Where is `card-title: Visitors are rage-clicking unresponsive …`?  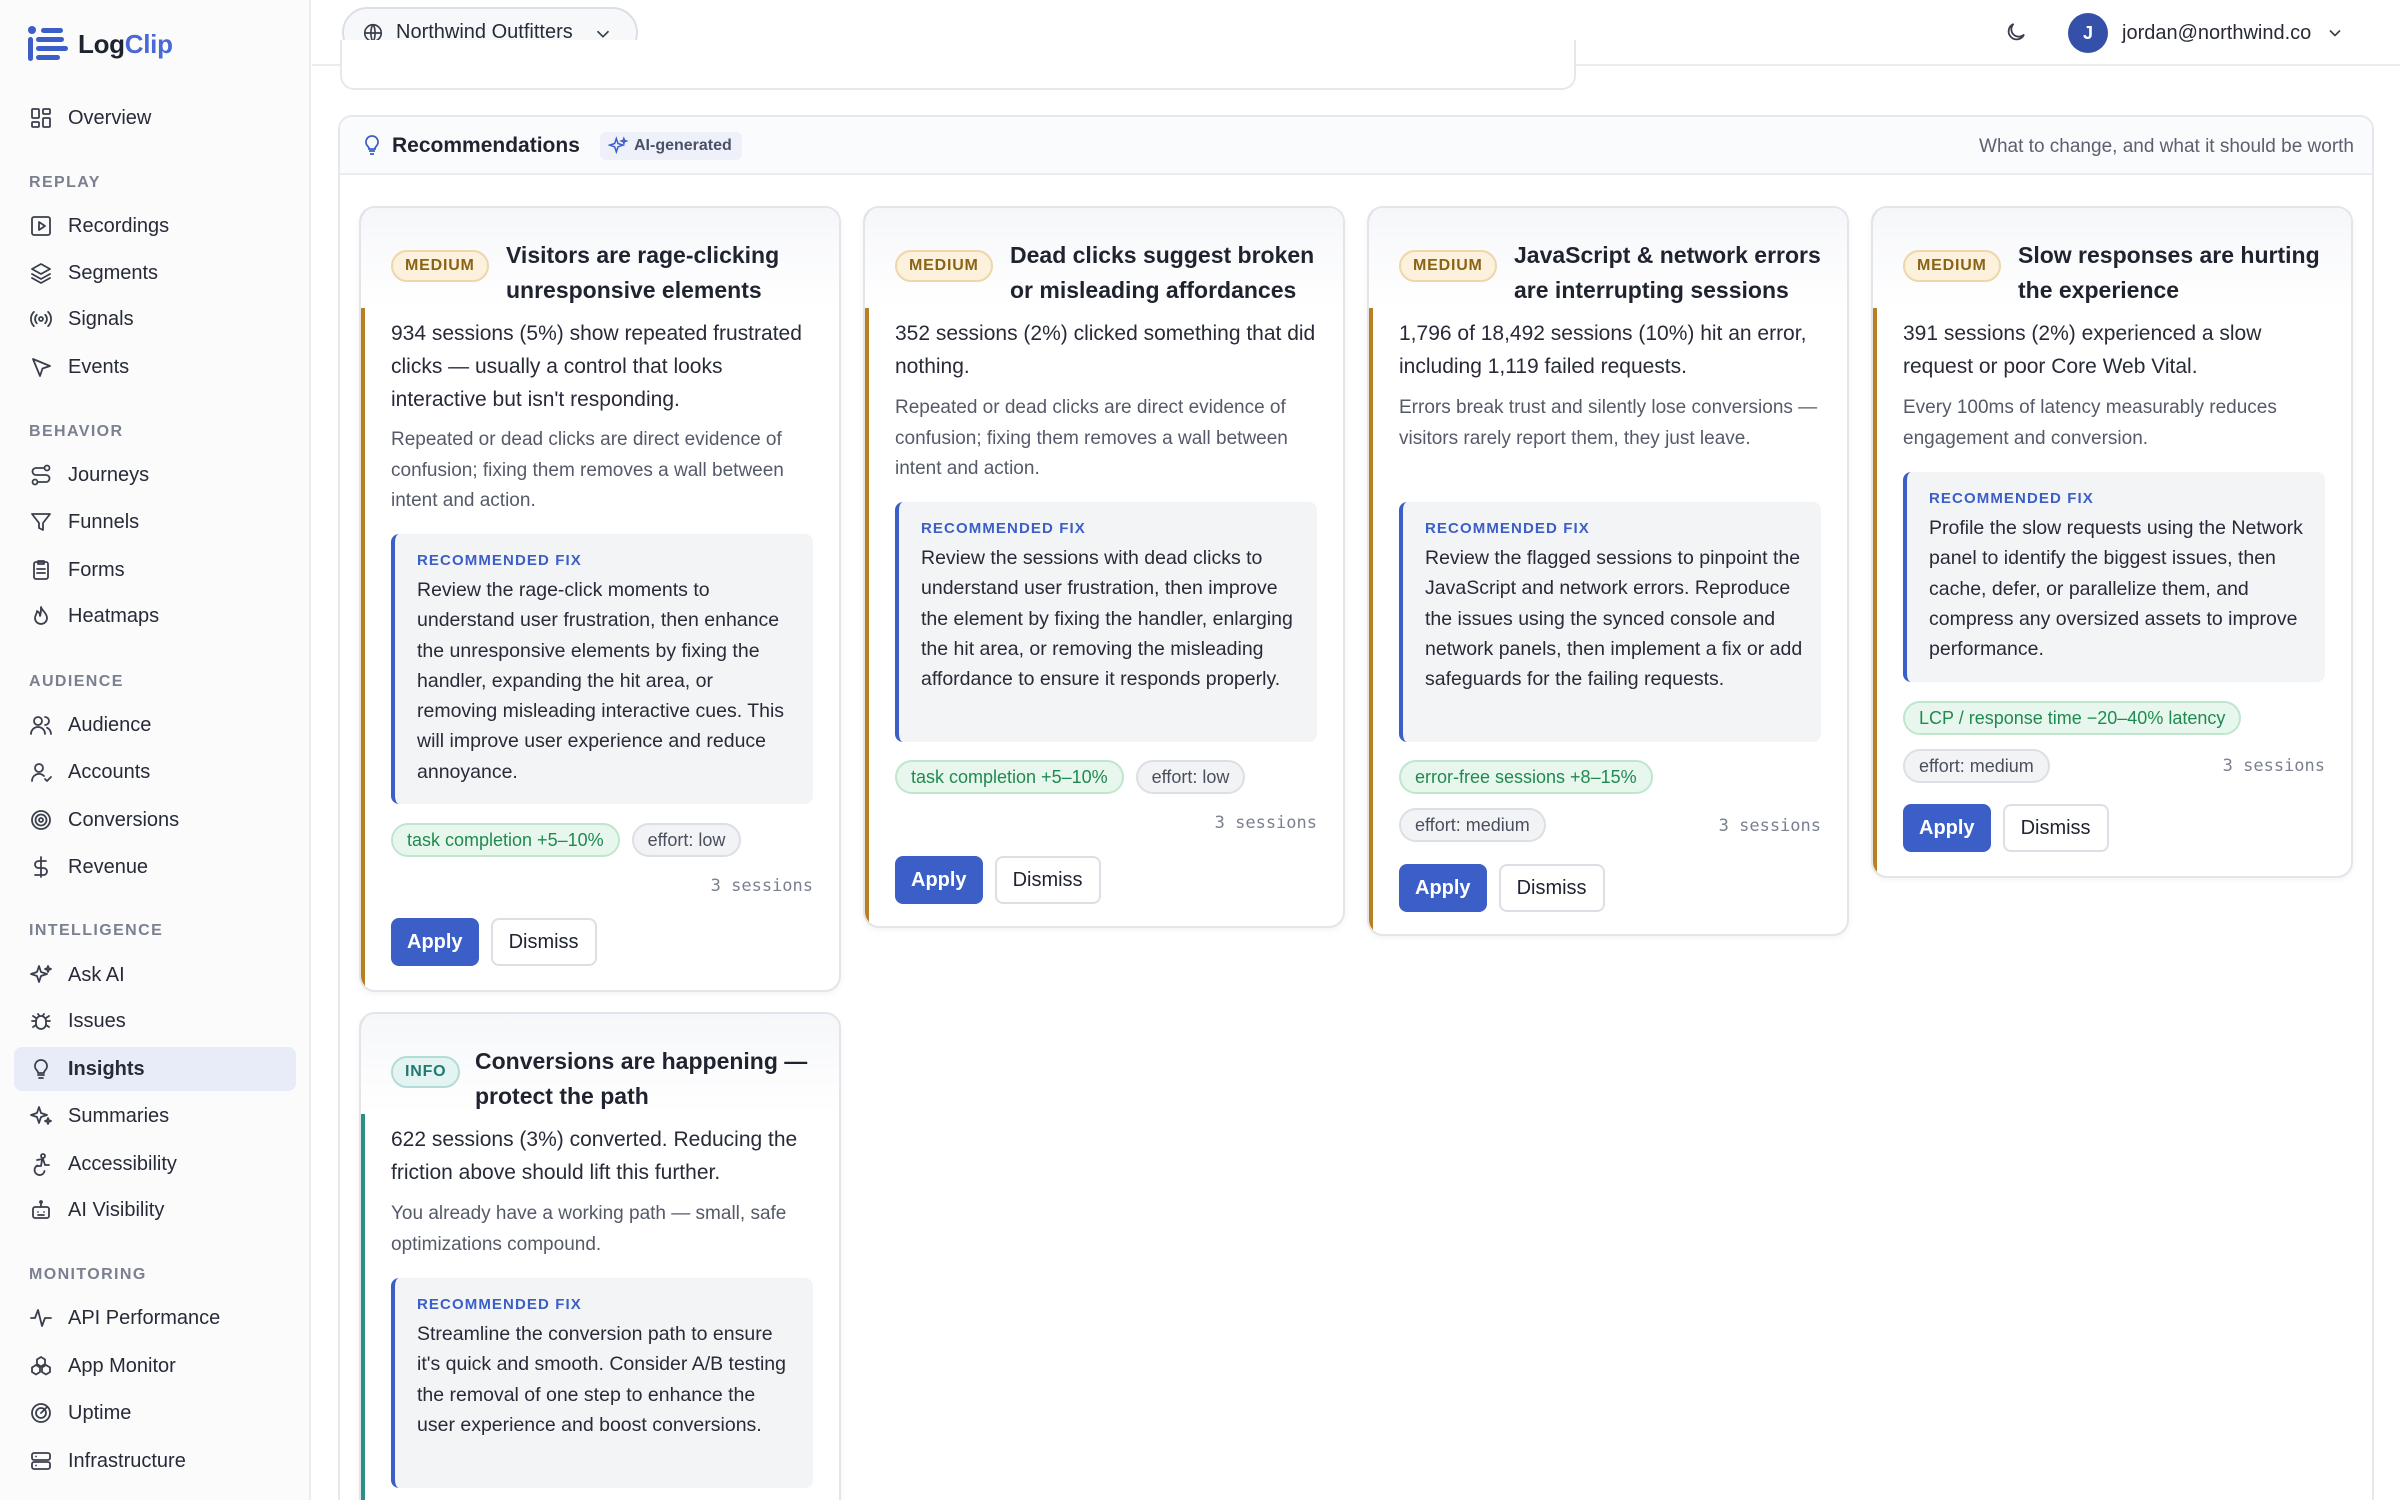
card-title: Visitors are rage-clicking unresponsive … is located at coordinates (643, 272).